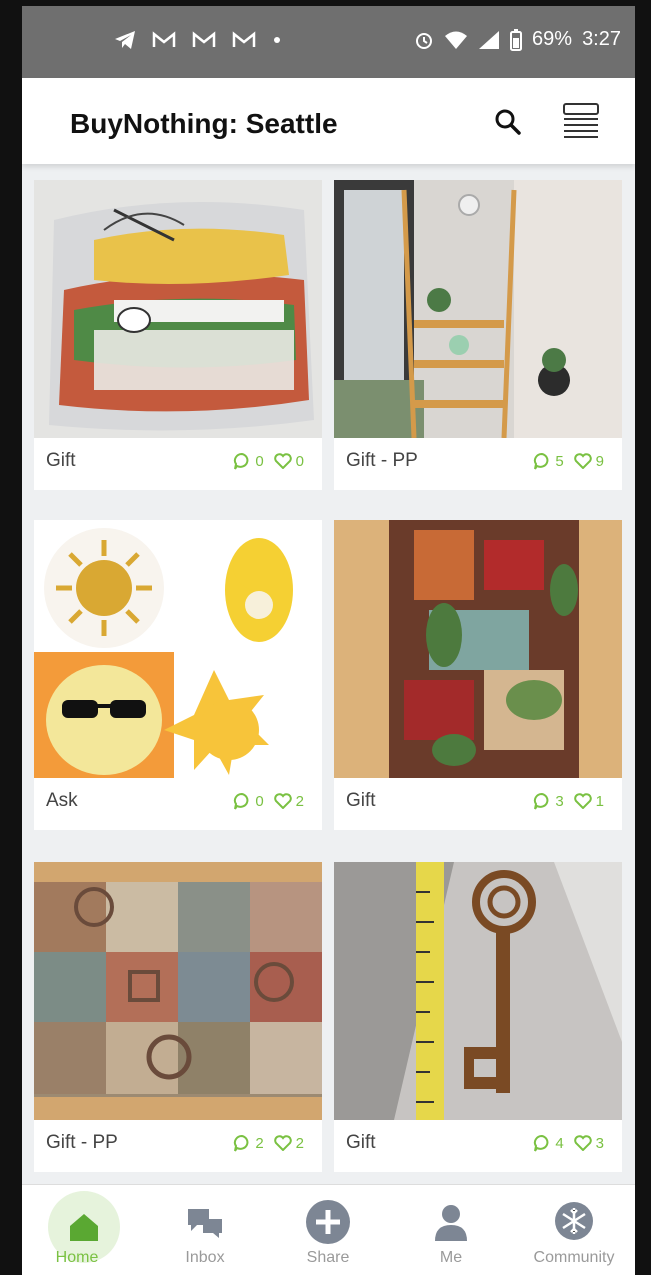 The width and height of the screenshot is (651, 1275). I want to click on home-icon, so click(84, 1227).